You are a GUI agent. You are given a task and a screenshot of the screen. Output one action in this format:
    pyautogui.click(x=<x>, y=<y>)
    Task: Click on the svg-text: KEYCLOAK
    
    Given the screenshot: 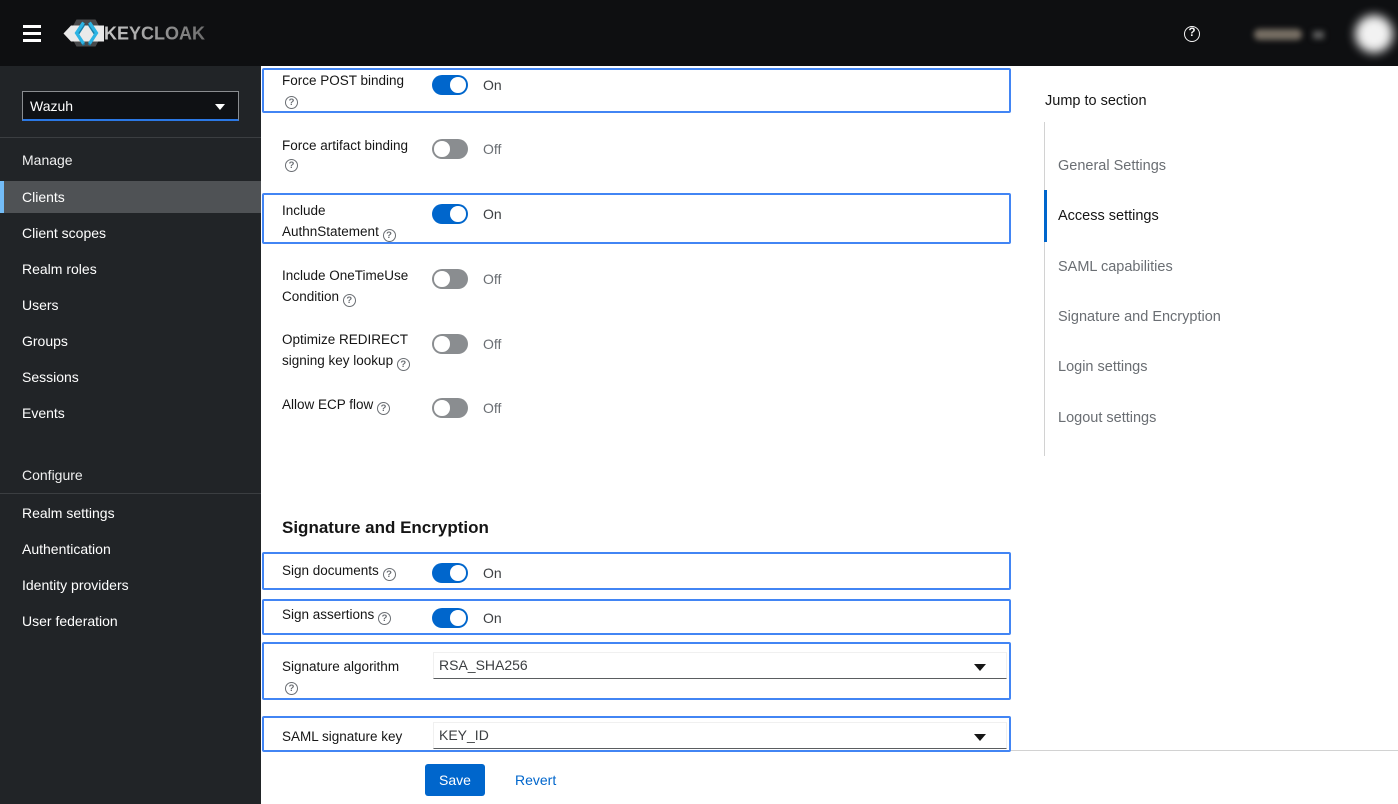 What is the action you would take?
    pyautogui.click(x=154, y=34)
    